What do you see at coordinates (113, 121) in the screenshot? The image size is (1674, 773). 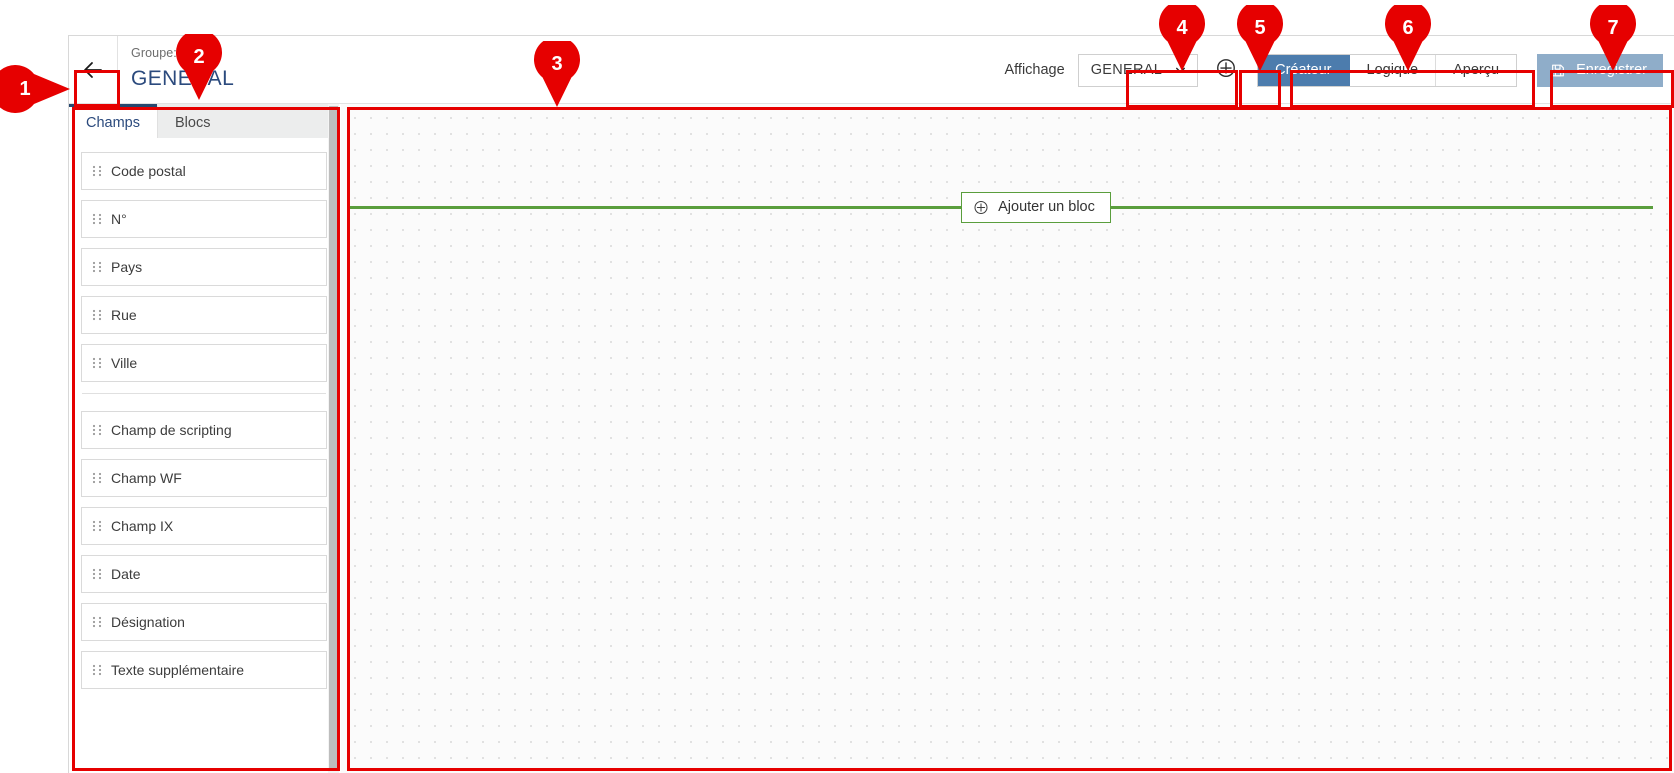 I see `sidebar-tab-champs: Champs` at bounding box center [113, 121].